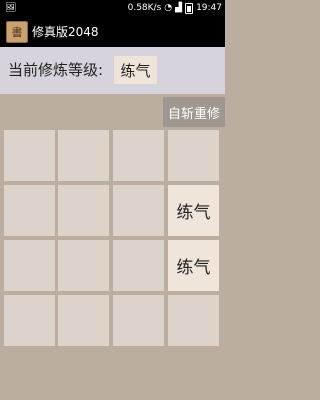  What do you see at coordinates (209, 8) in the screenshot?
I see `clock: 19:47` at bounding box center [209, 8].